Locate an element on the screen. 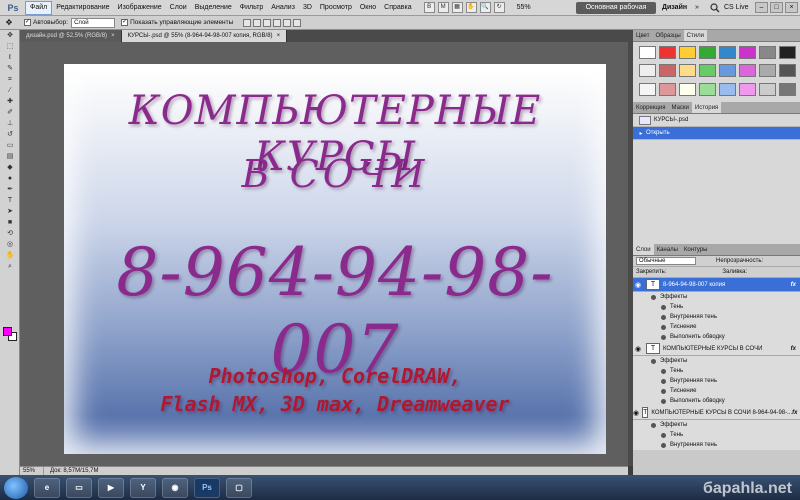 Image resolution: width=800 pixels, height=500 pixels. 3d-rotate-tool-icon: ⟲ is located at coordinates (10, 234).